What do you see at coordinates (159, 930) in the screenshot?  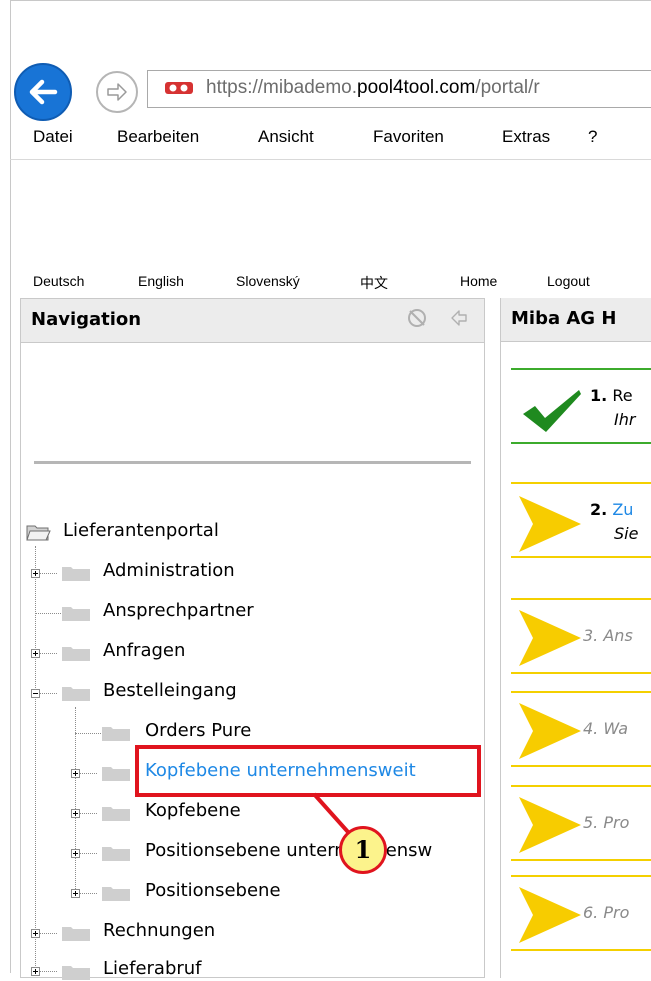 I see `tree-item-rechnungen: Rechnungen` at bounding box center [159, 930].